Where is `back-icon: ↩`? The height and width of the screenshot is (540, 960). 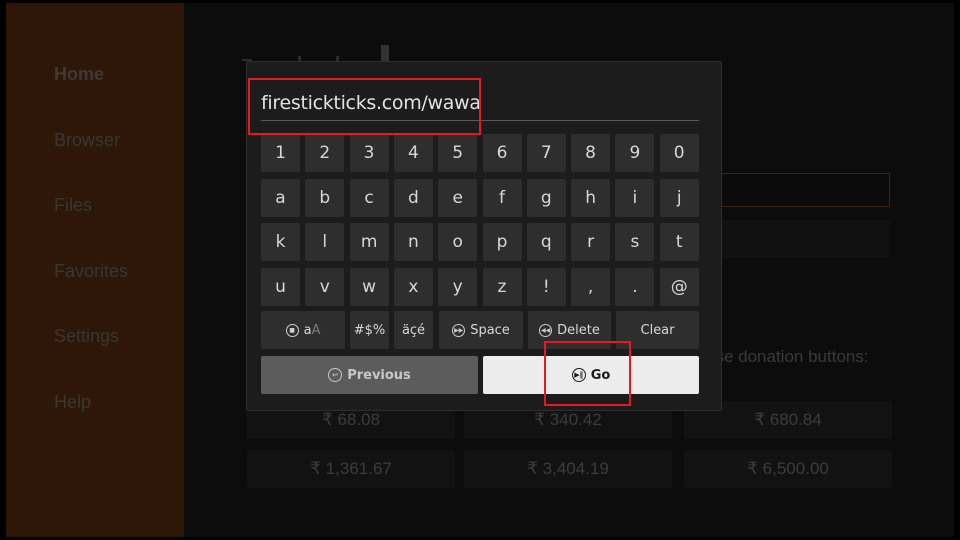
back-icon: ↩ is located at coordinates (335, 375).